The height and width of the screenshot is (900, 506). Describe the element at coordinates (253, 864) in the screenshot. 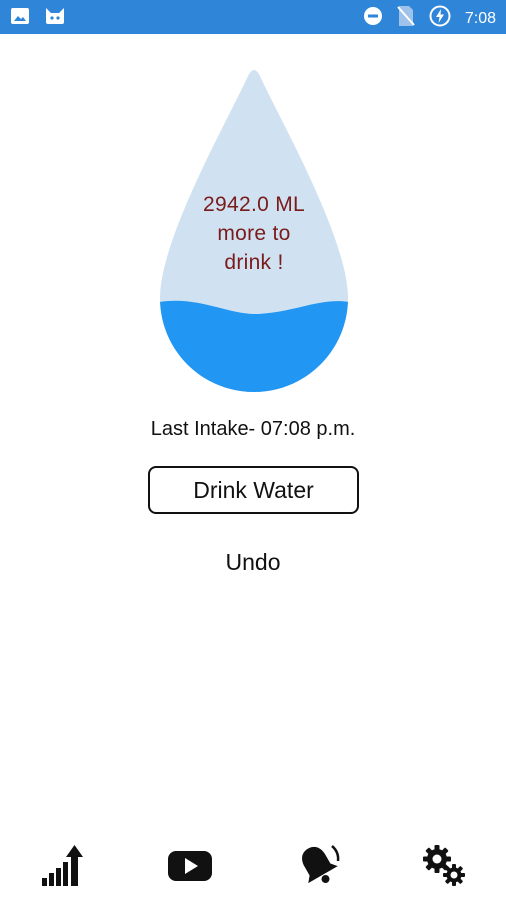

I see `bottom-nav` at that location.